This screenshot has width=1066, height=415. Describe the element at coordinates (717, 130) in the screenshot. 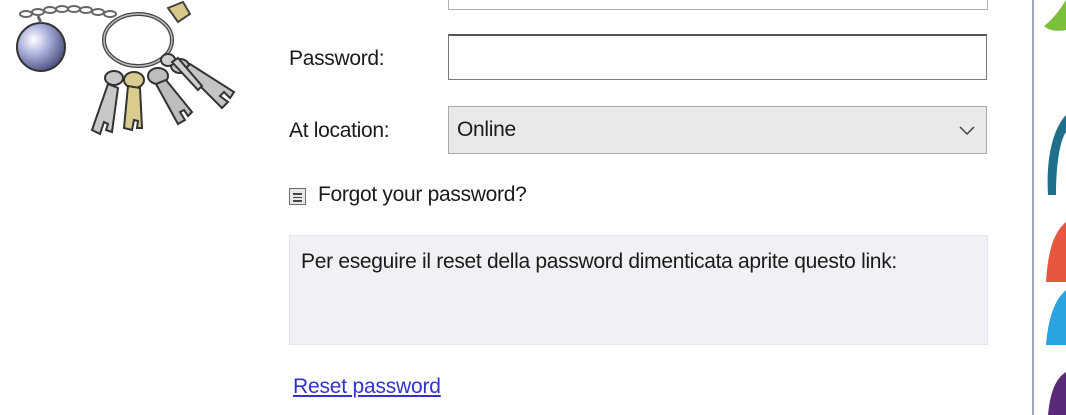

I see `location-dropdown: Online` at that location.